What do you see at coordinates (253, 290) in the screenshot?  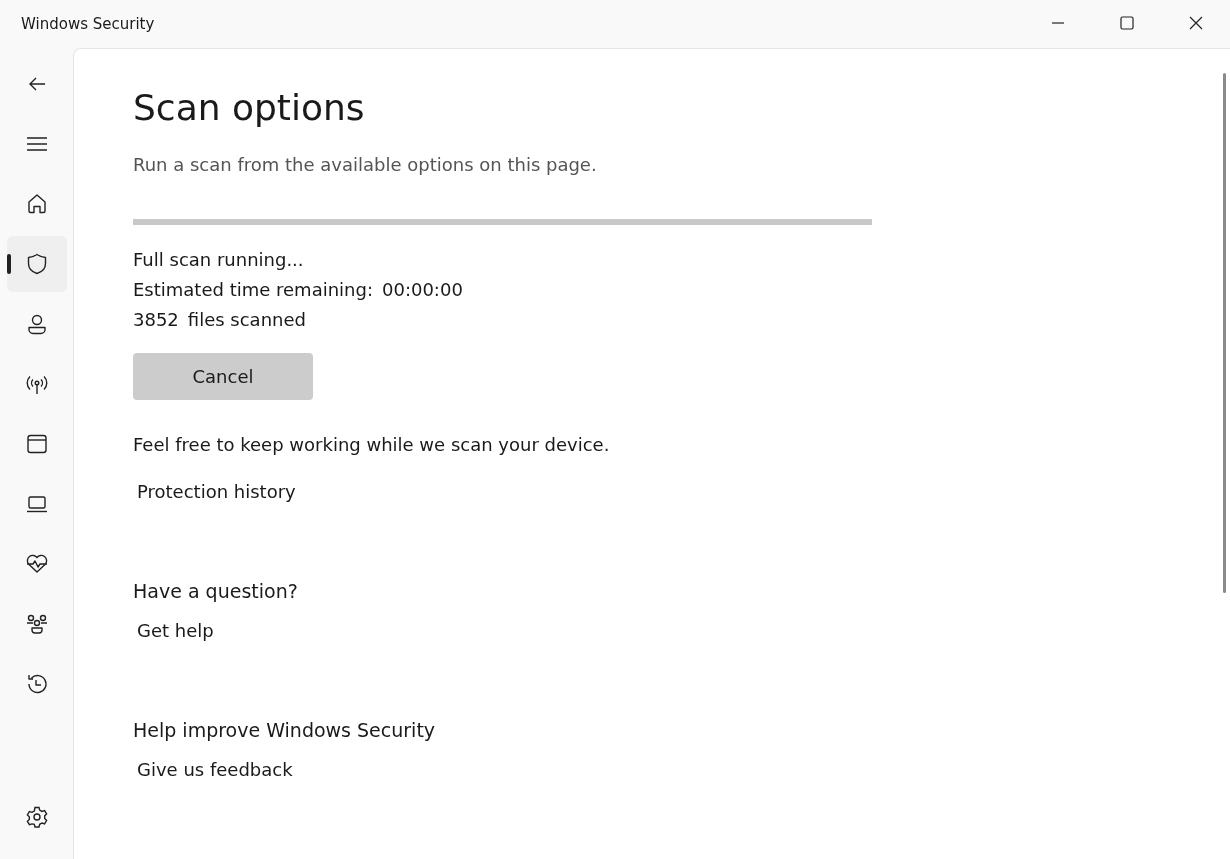 I see `time-label: Estimated time remaining:` at bounding box center [253, 290].